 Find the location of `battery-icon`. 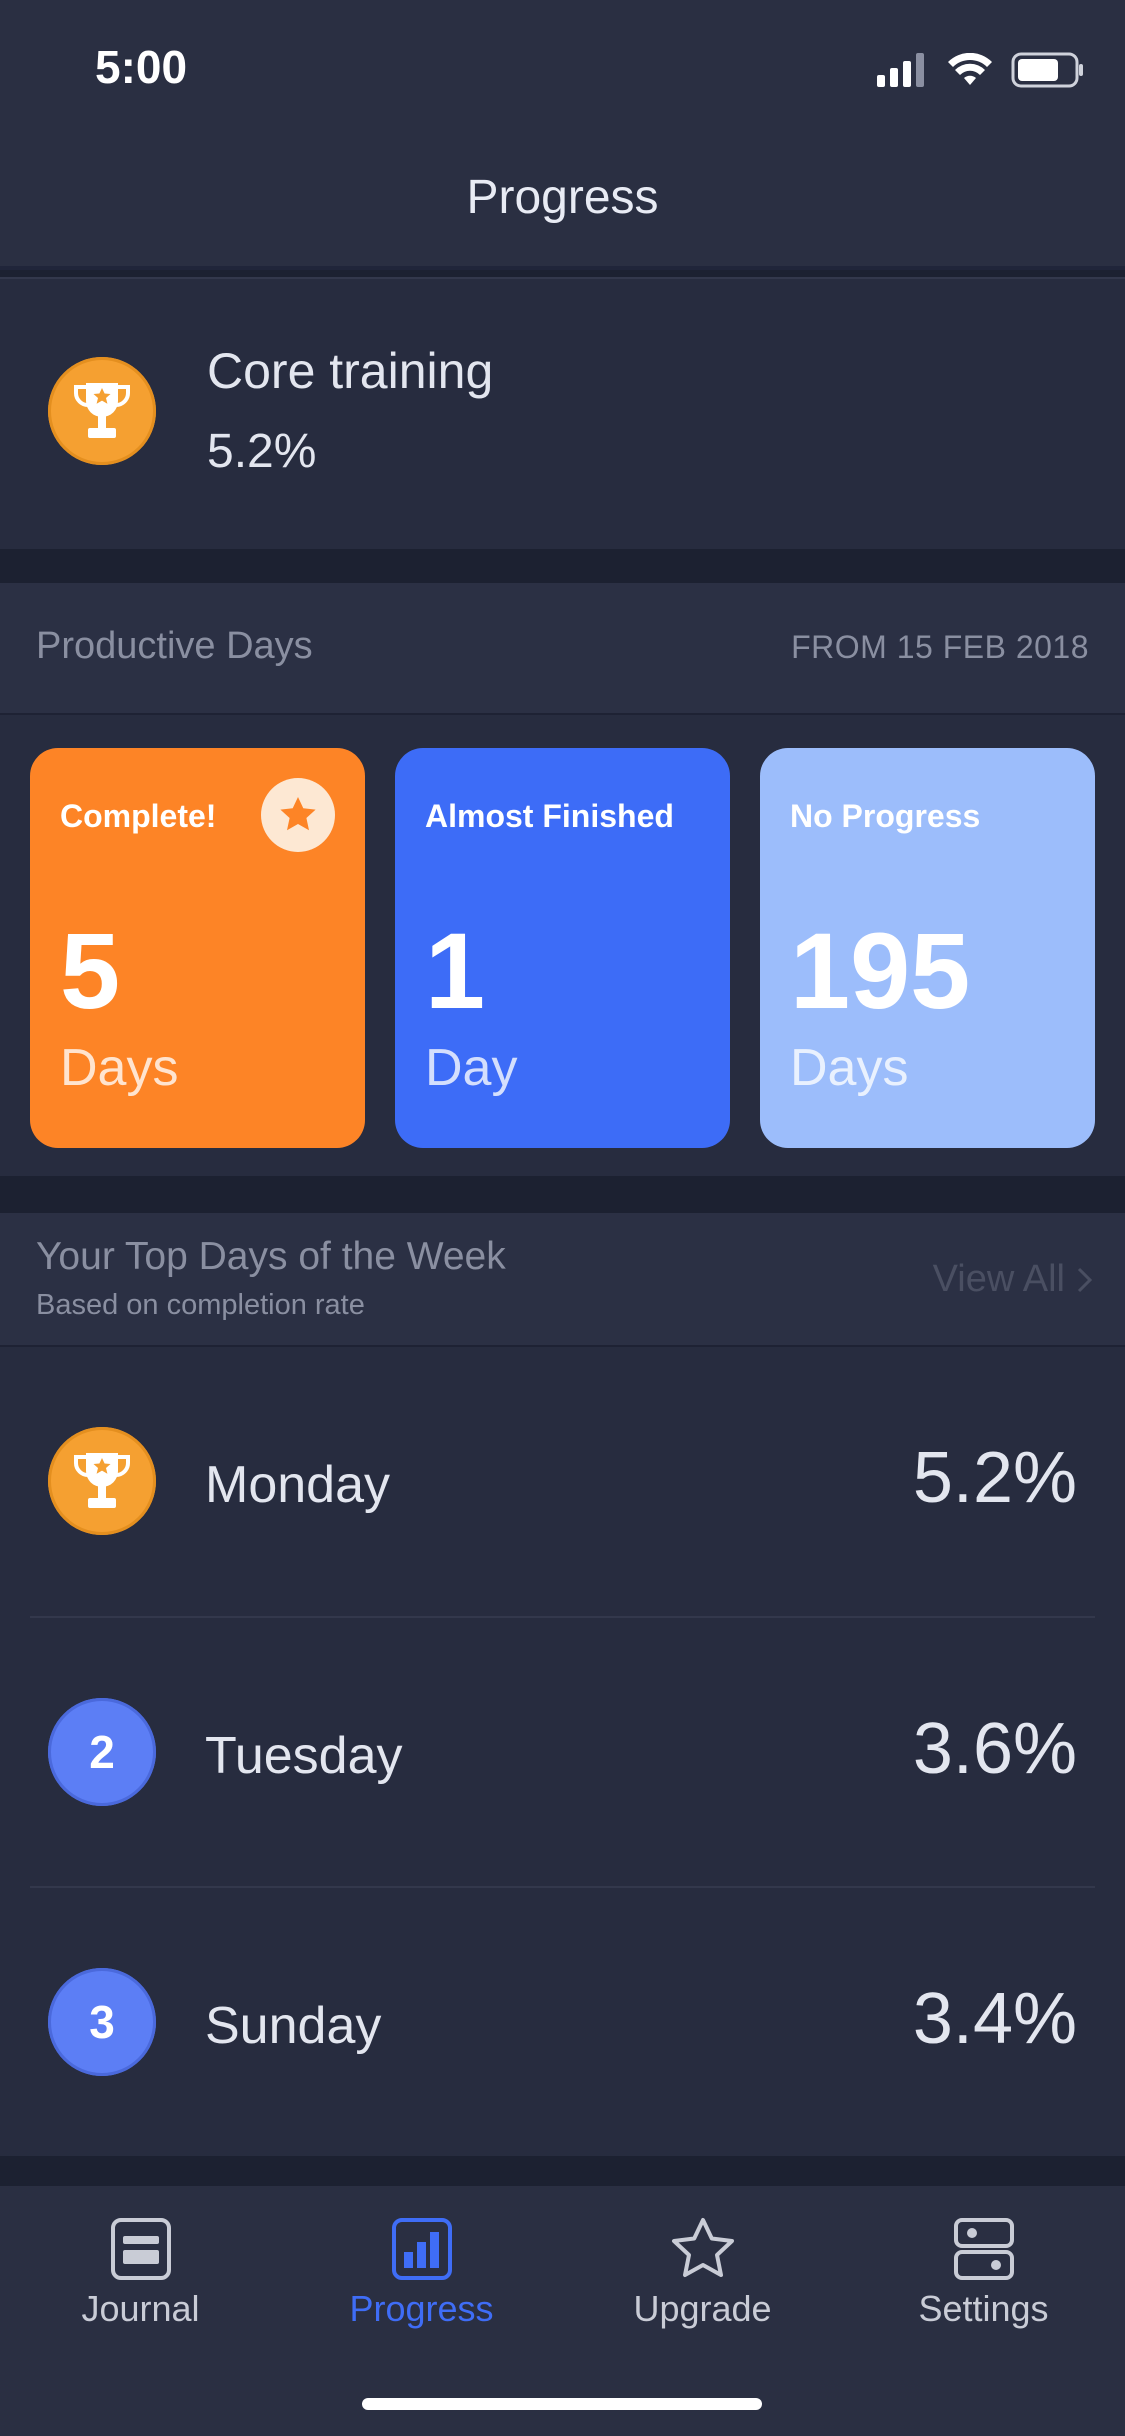

battery-icon is located at coordinates (1047, 70).